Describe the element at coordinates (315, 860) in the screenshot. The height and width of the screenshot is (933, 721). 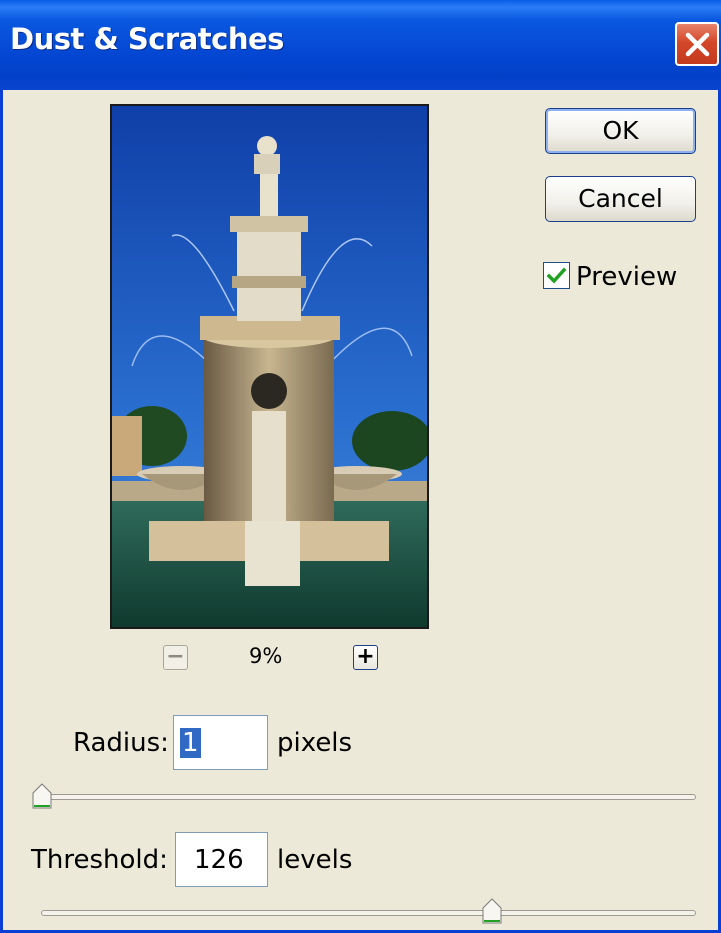
I see `threshold-unit: levels` at that location.